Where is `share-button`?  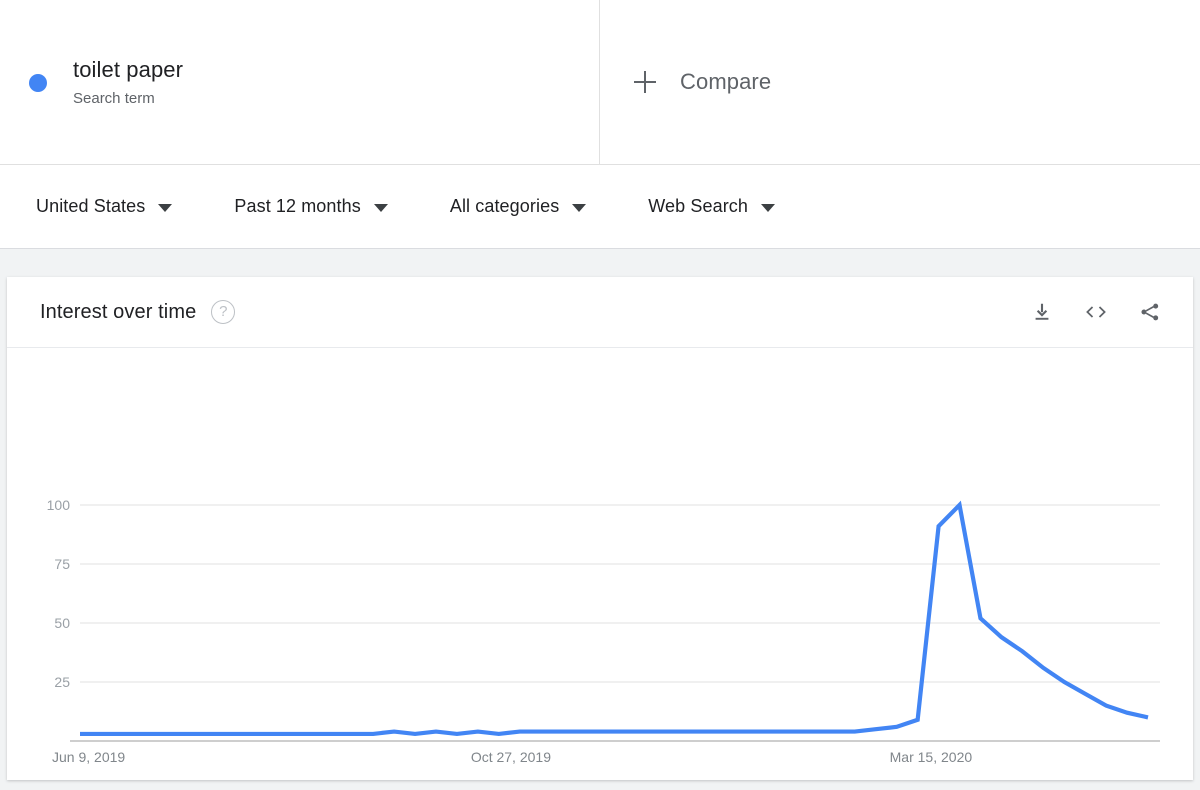
share-button is located at coordinates (1150, 312).